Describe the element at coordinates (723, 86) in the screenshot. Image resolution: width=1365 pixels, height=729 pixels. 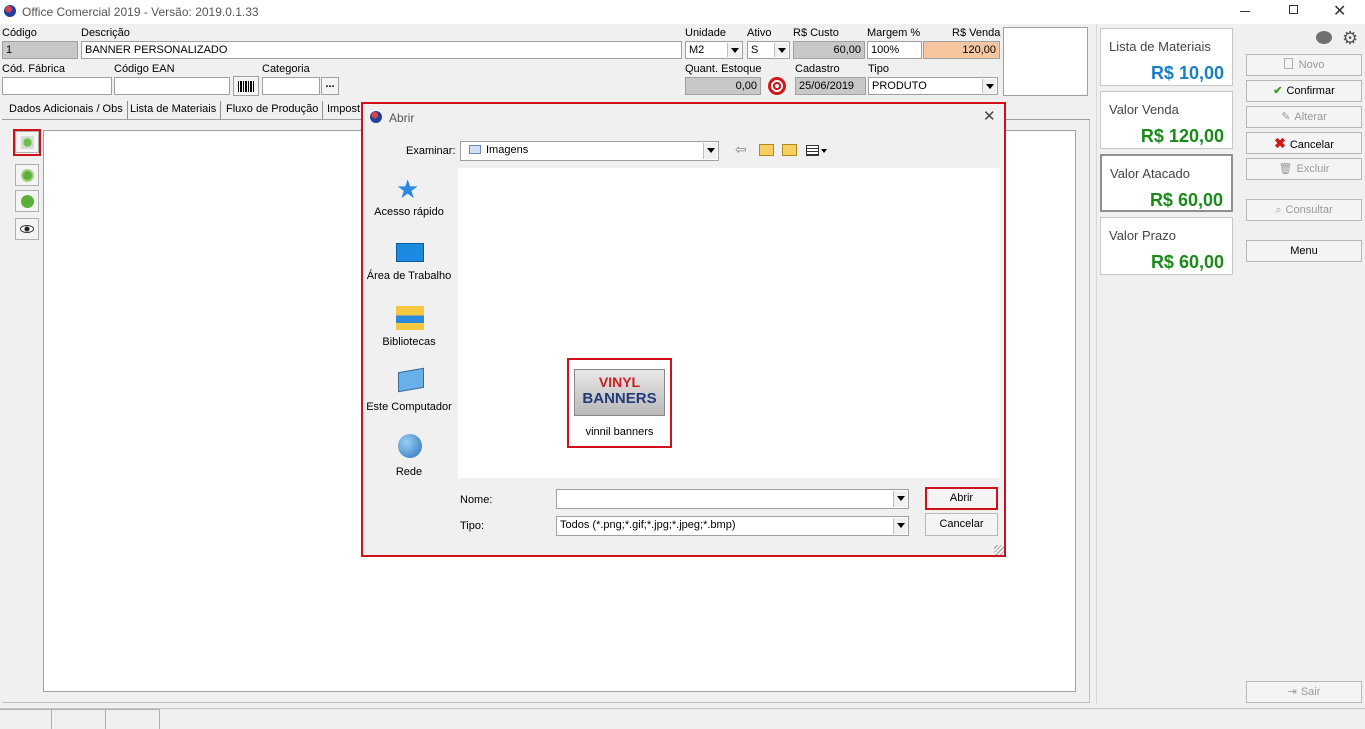
I see `estoque-field: 0,00` at that location.